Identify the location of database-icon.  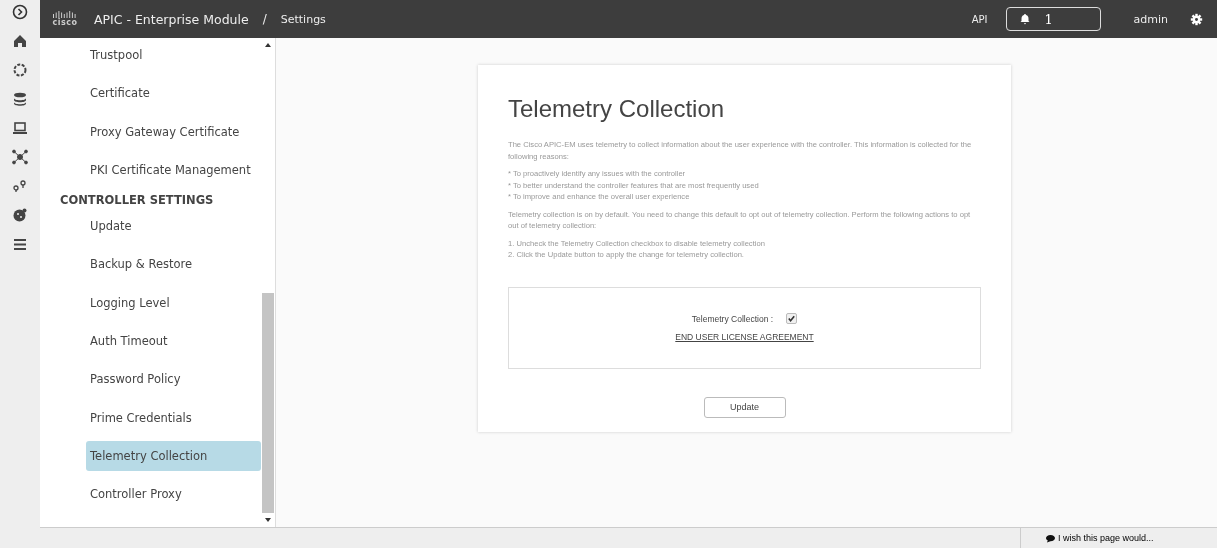
(20, 99).